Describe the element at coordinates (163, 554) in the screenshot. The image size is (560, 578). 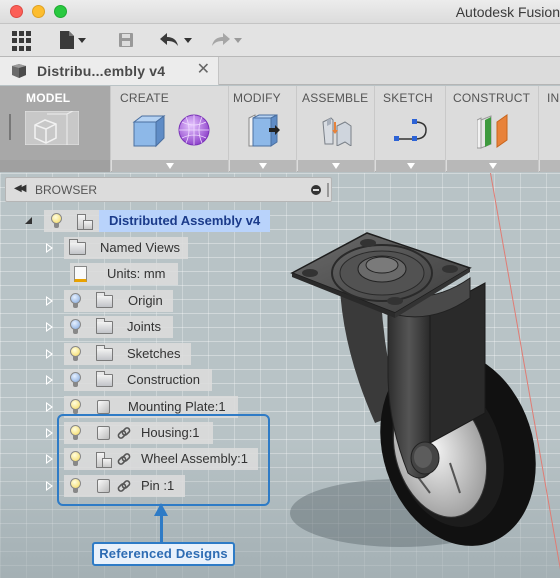
I see `referenced-designs-label: Referenced Designs` at that location.